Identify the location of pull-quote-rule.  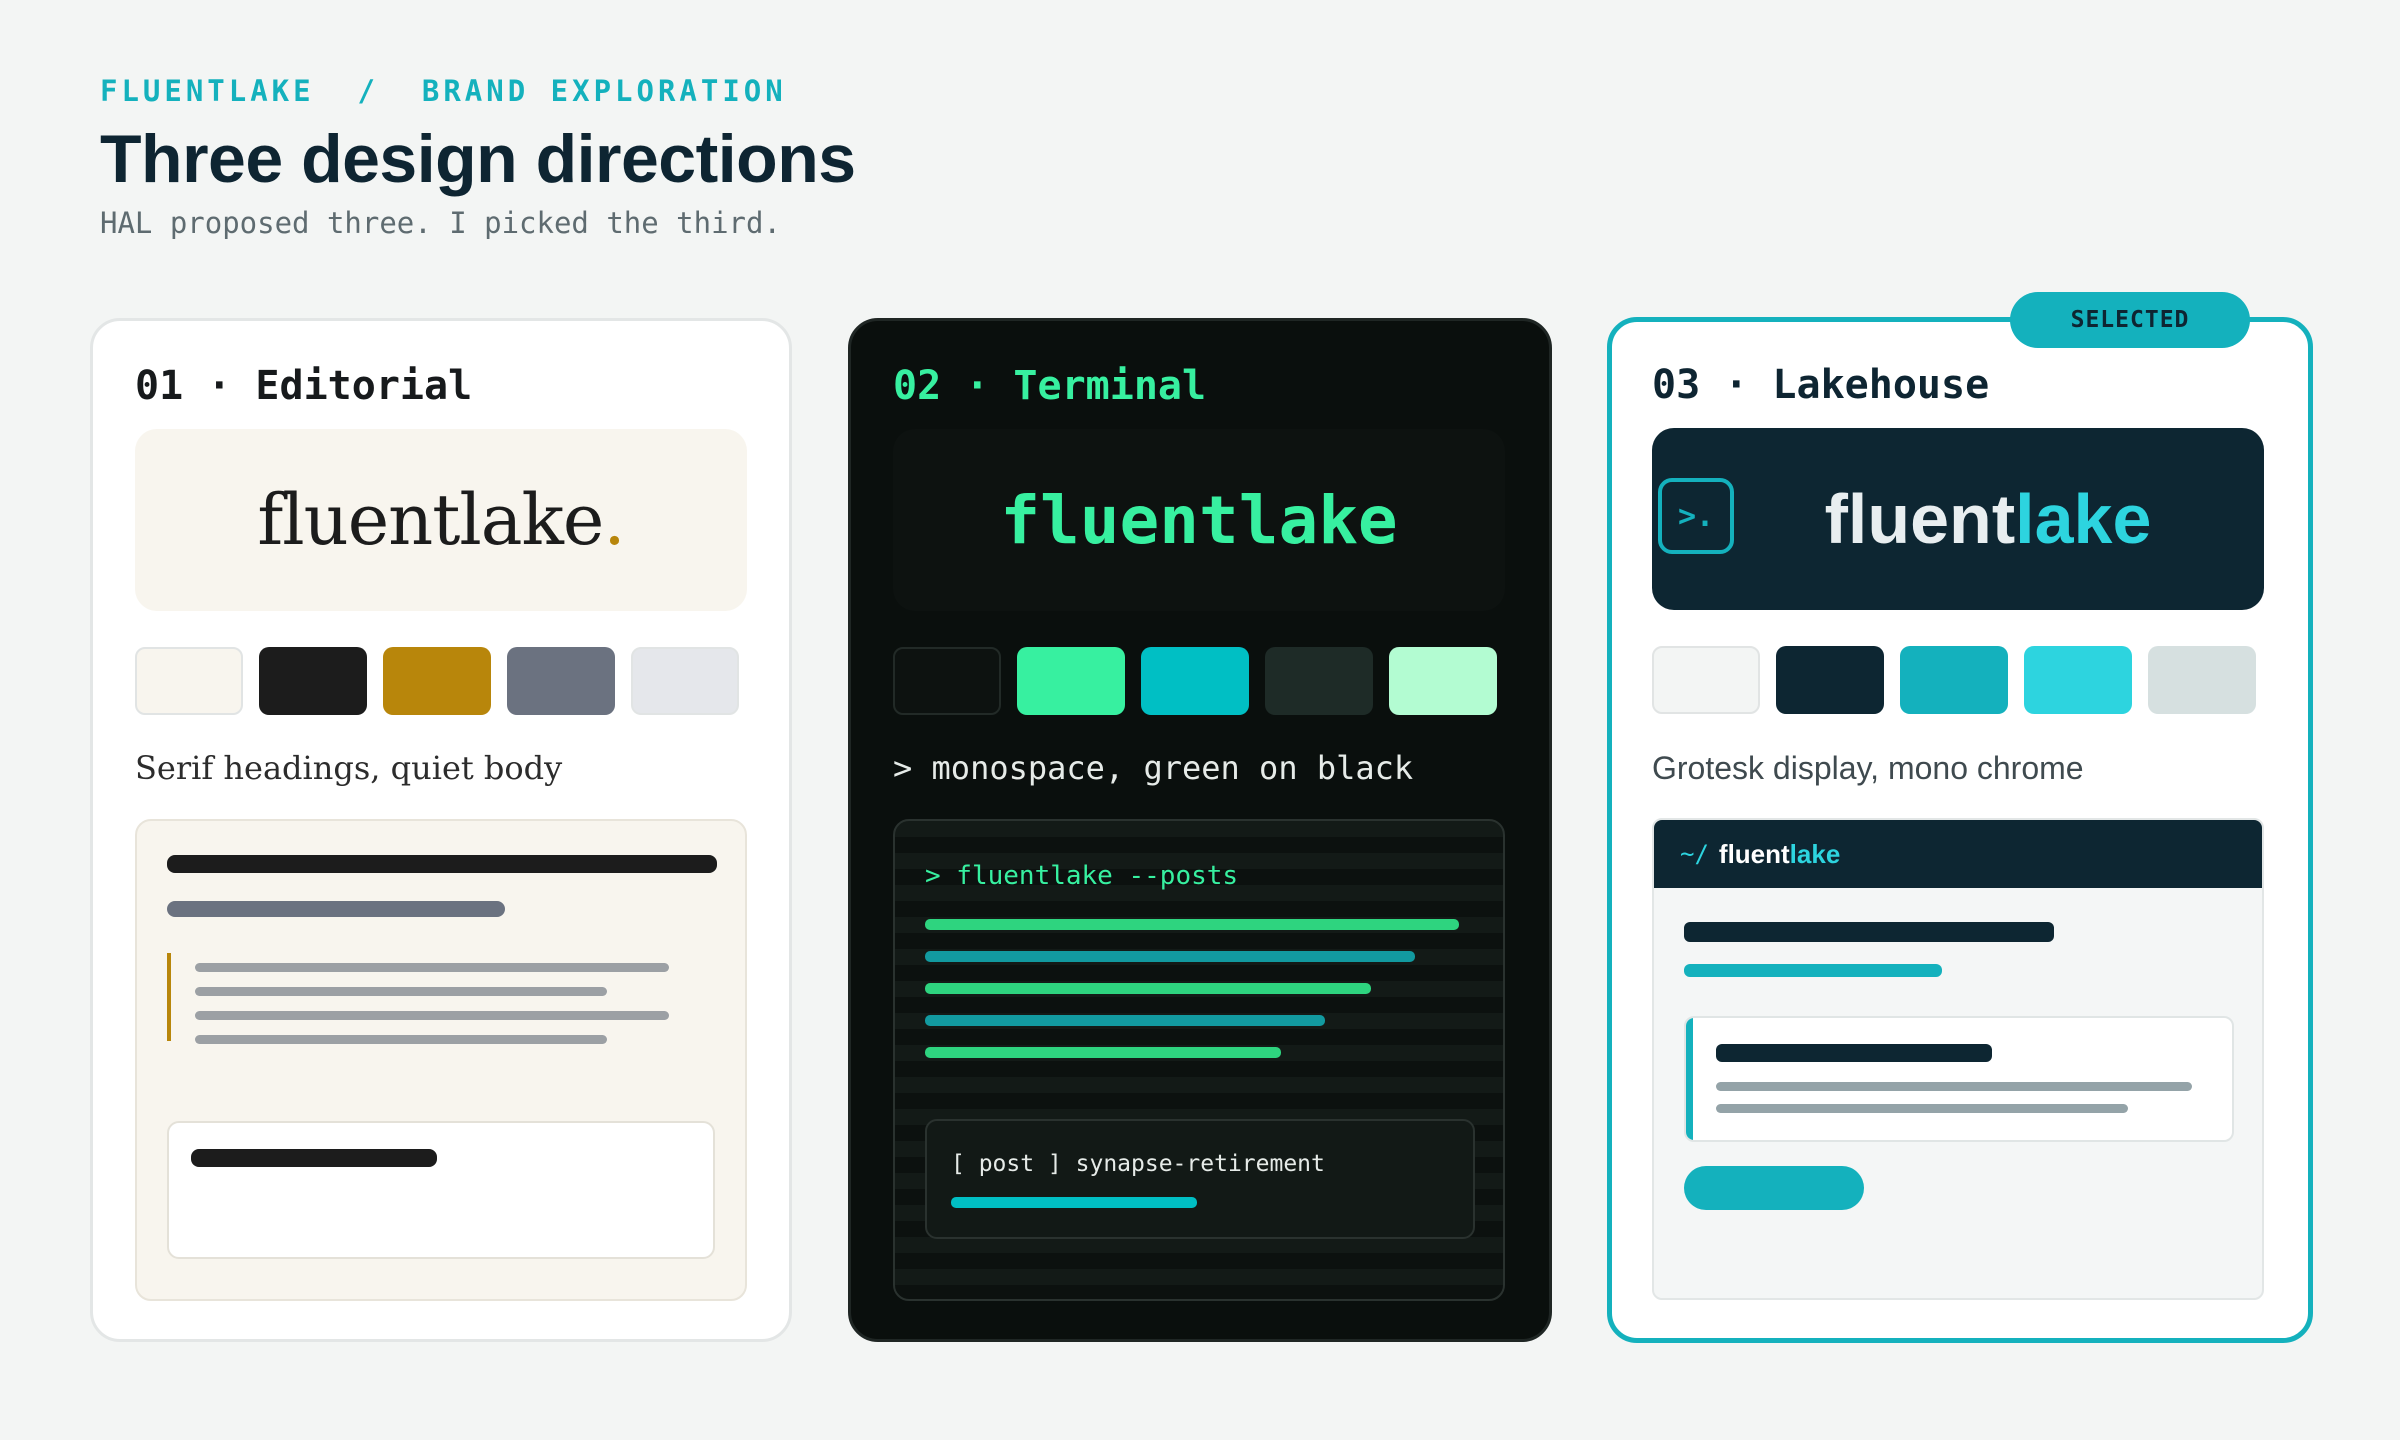
(169, 997).